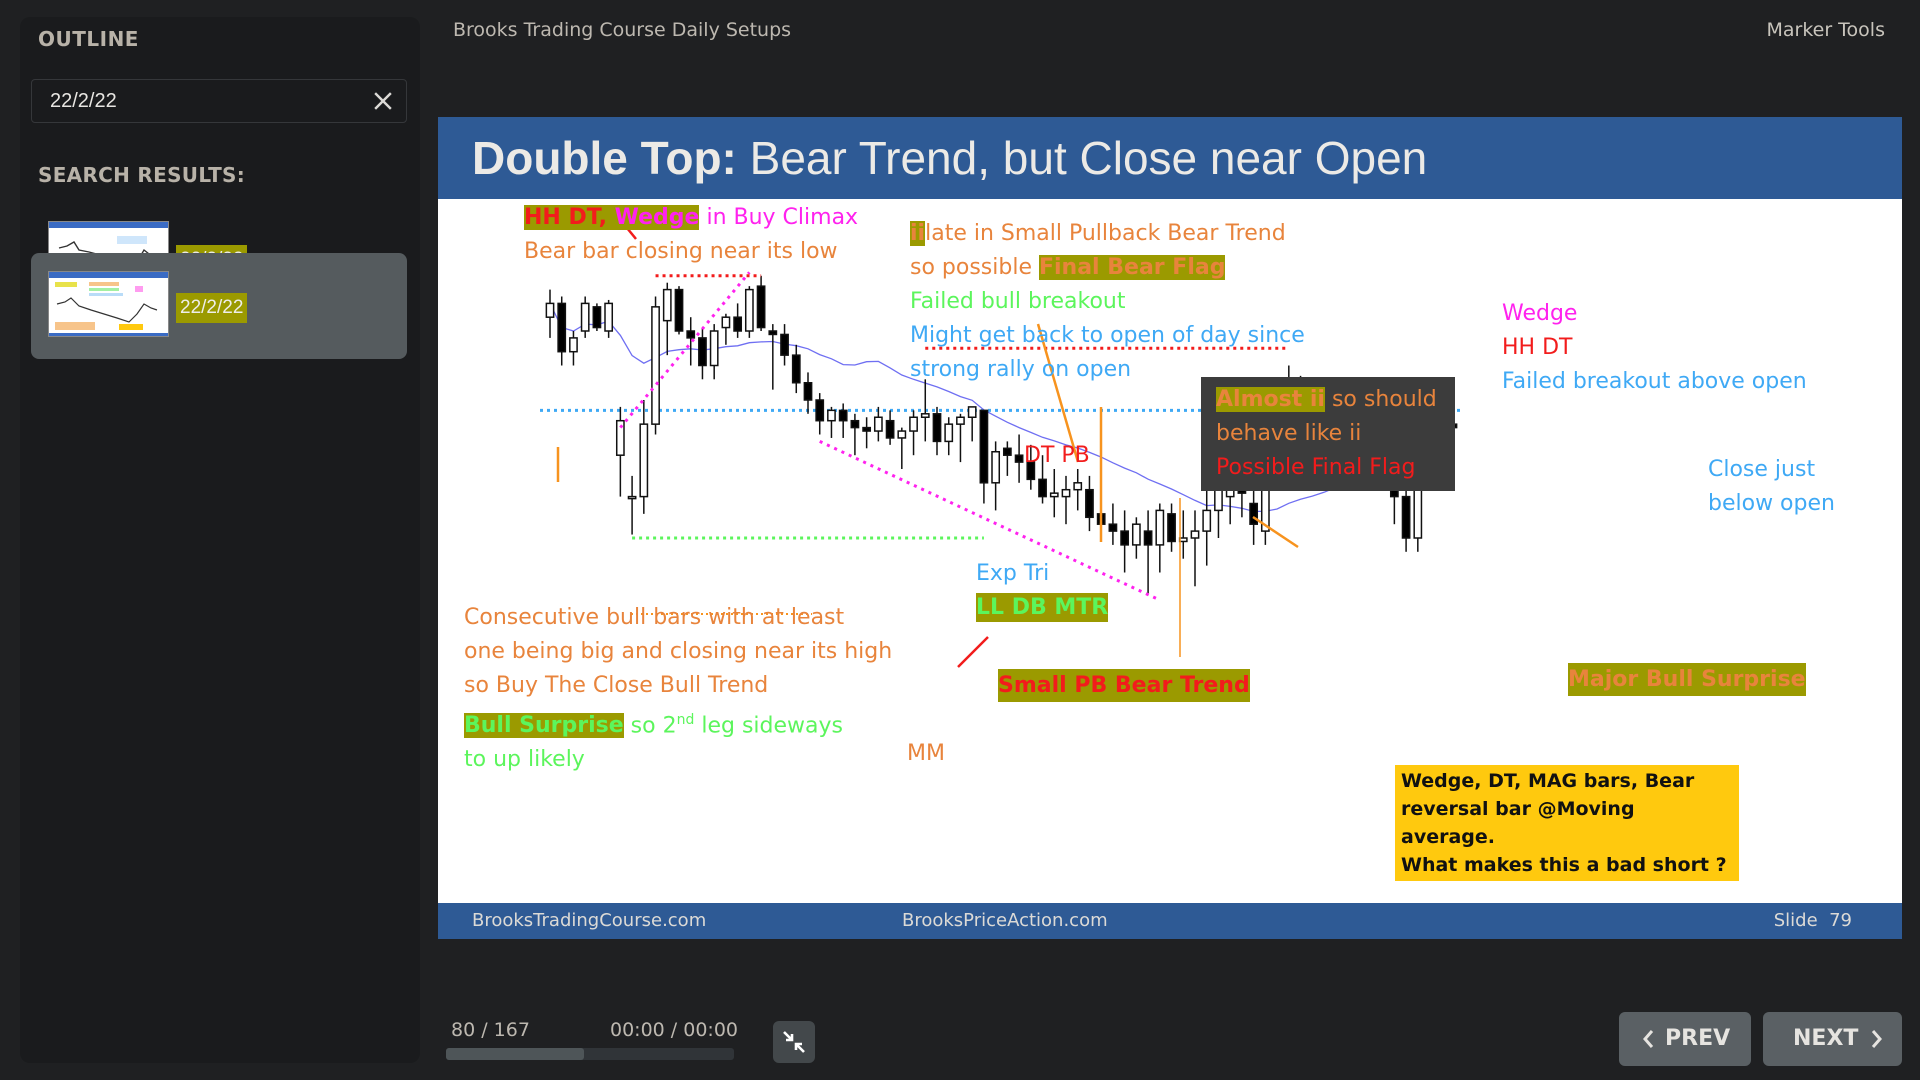 This screenshot has width=1920, height=1080. I want to click on label-bull-surprise: Bull Surprise, so click(544, 726).